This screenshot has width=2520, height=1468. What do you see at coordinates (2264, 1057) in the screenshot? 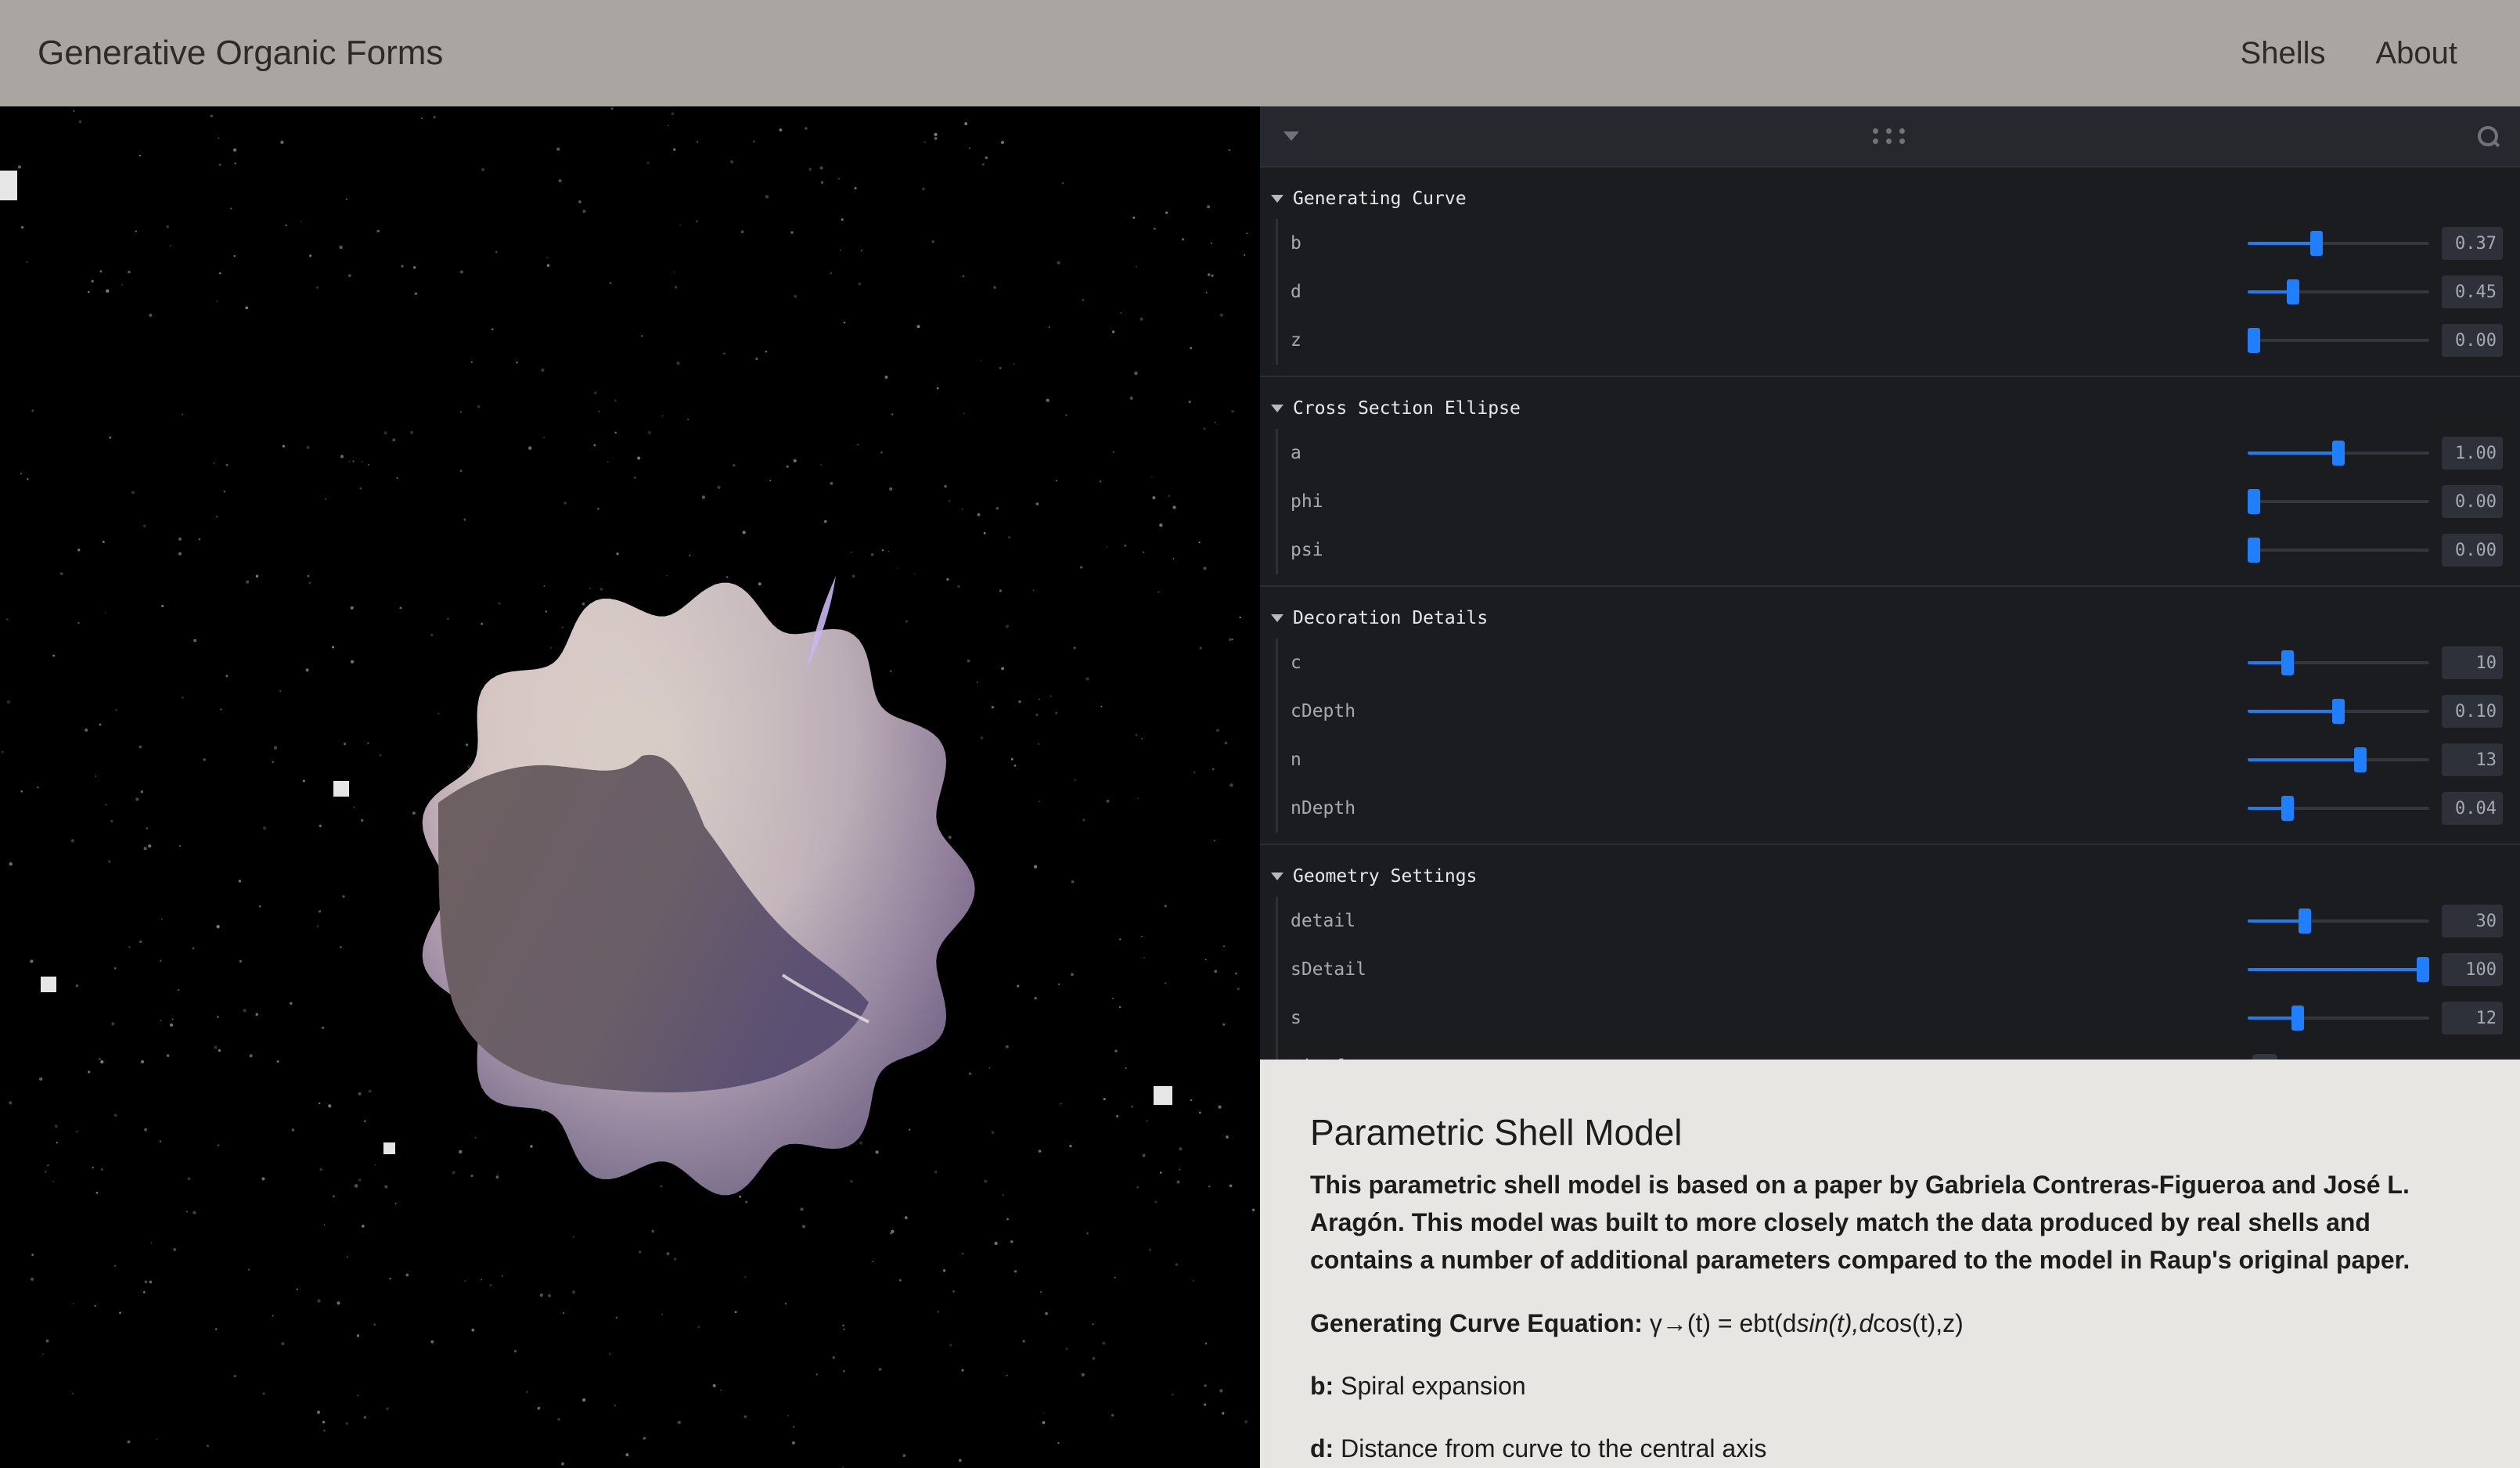
I see `wireframe-checkbox` at bounding box center [2264, 1057].